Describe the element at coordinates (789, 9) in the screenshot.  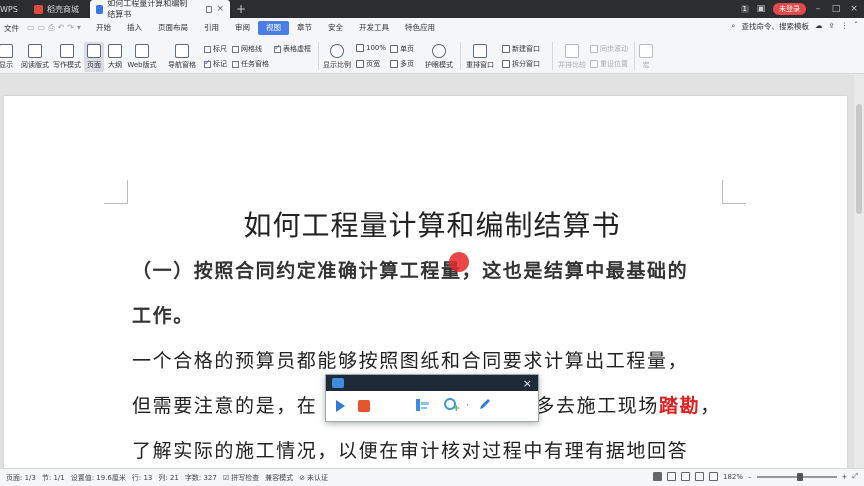
I see `login-button: 未登录` at that location.